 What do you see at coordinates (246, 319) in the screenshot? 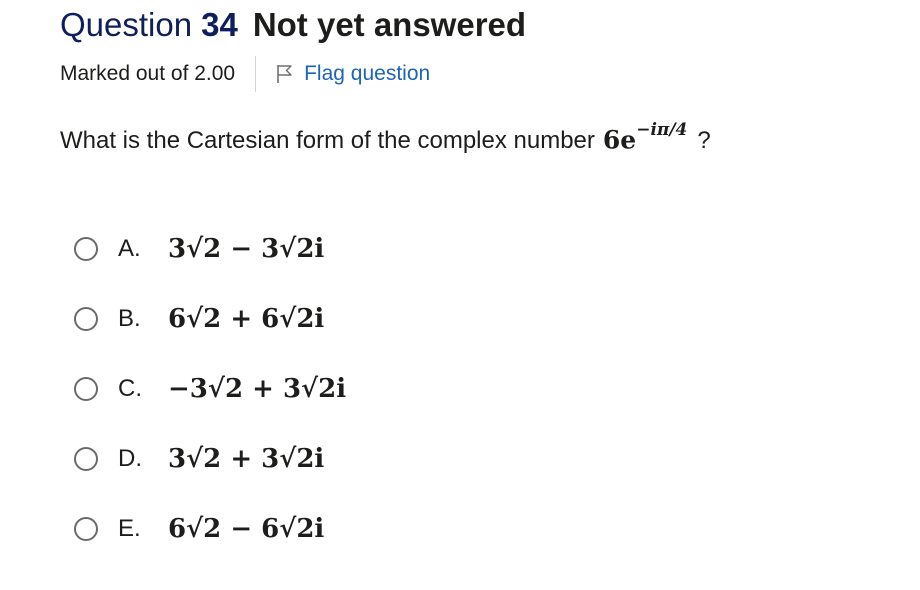
I see `option-answer: 6√2 + 6√2i` at bounding box center [246, 319].